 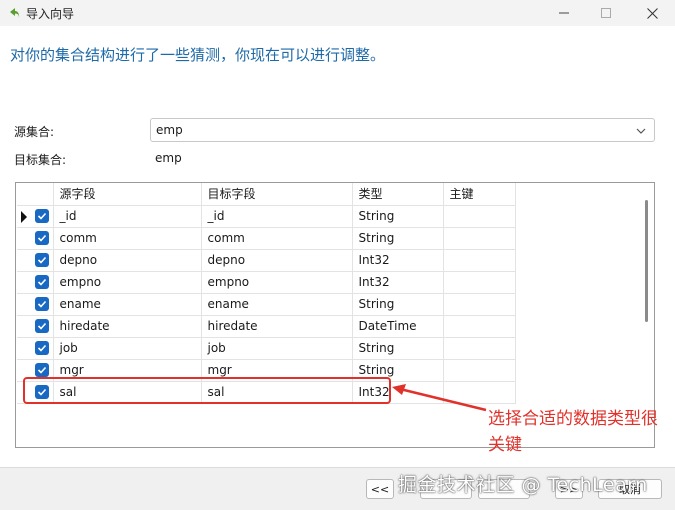 What do you see at coordinates (207, 390) in the screenshot?
I see `highlight-box` at bounding box center [207, 390].